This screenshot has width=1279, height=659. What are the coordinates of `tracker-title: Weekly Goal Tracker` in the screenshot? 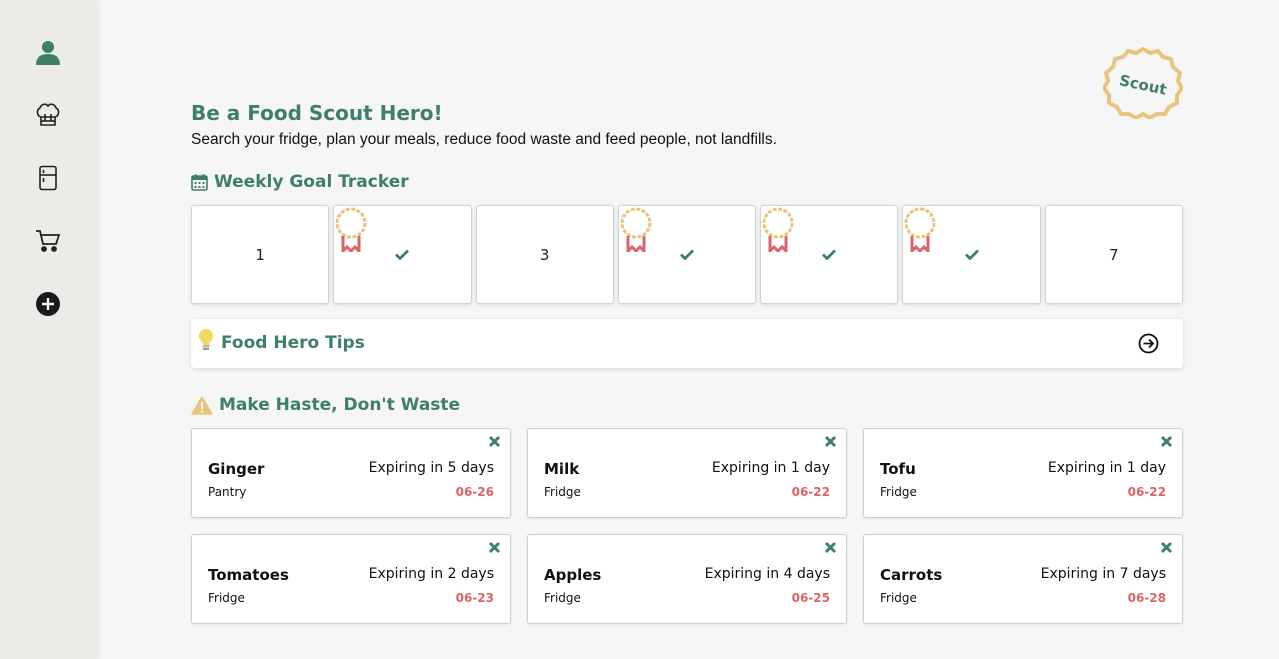 It's located at (311, 182).